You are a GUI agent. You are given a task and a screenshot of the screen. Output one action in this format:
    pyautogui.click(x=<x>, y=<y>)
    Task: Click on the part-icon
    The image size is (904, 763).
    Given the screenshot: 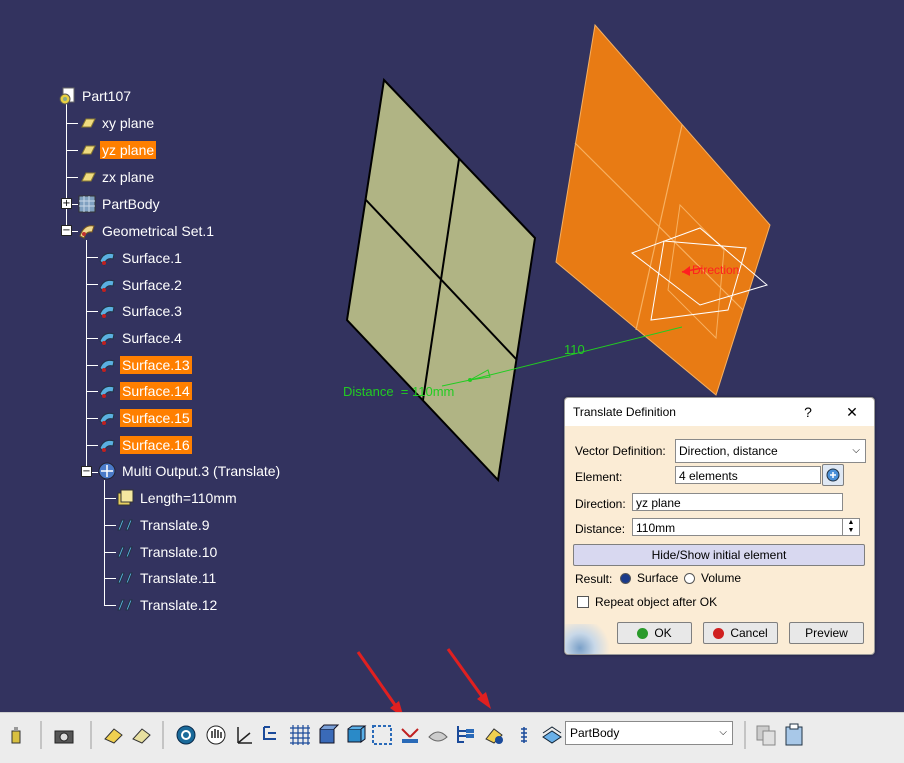 What is the action you would take?
    pyautogui.click(x=67, y=96)
    